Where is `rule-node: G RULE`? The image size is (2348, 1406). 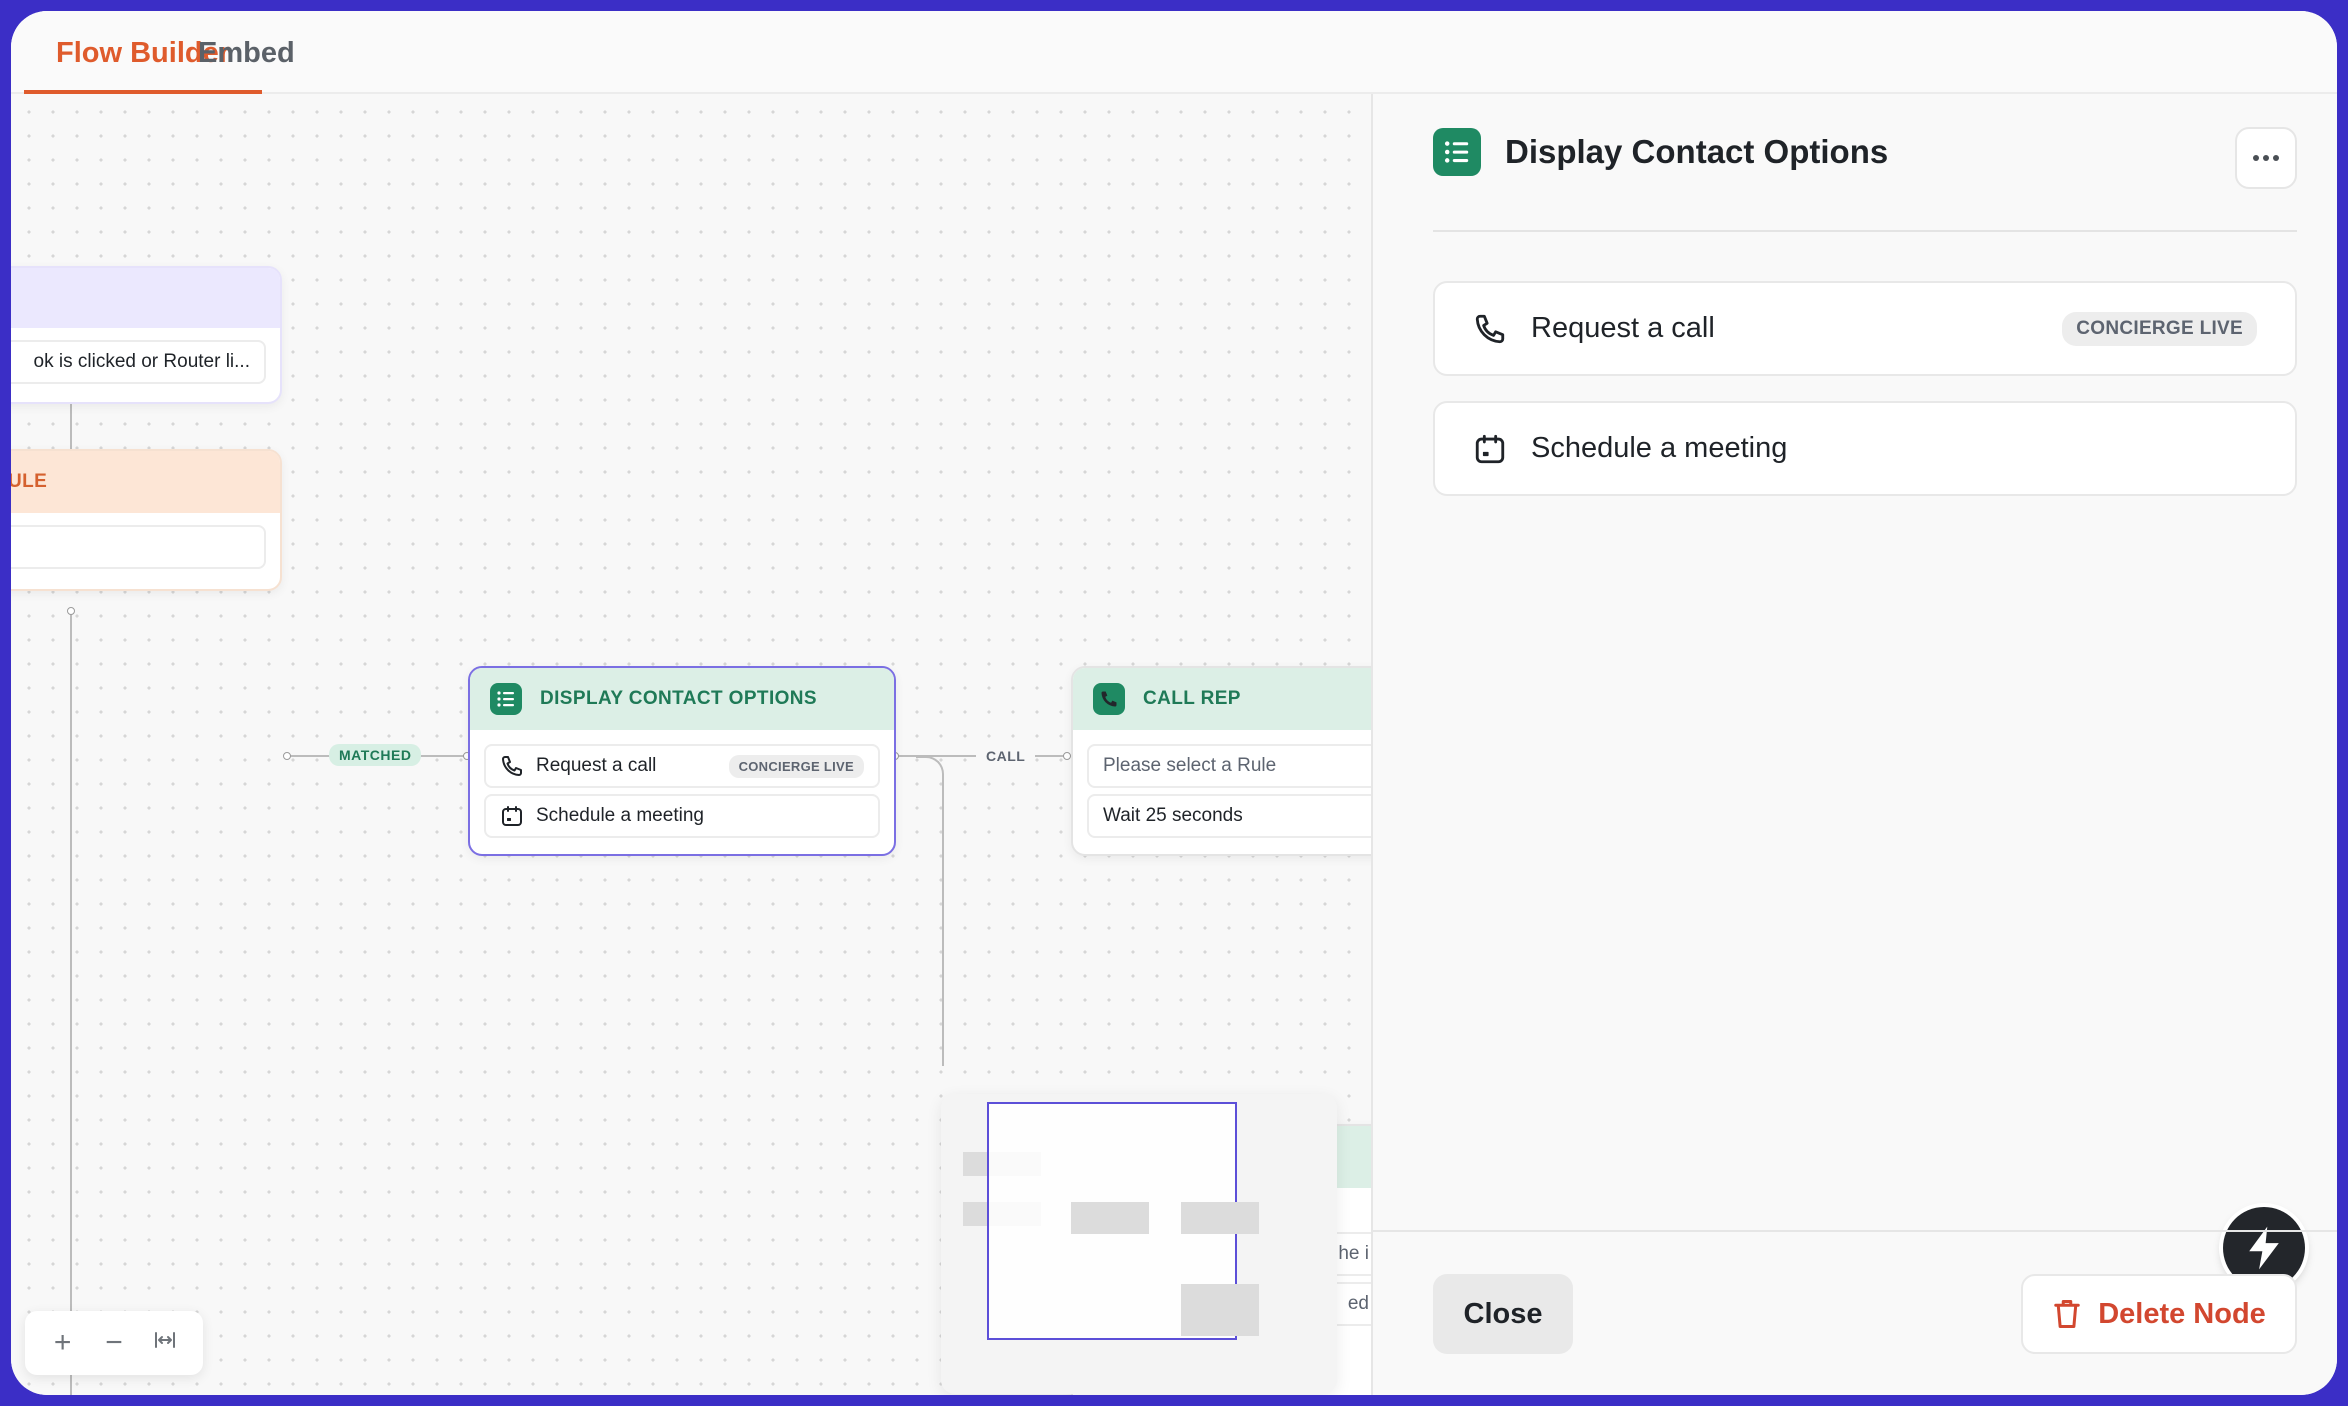
rule-node: G RULE is located at coordinates (146, 520).